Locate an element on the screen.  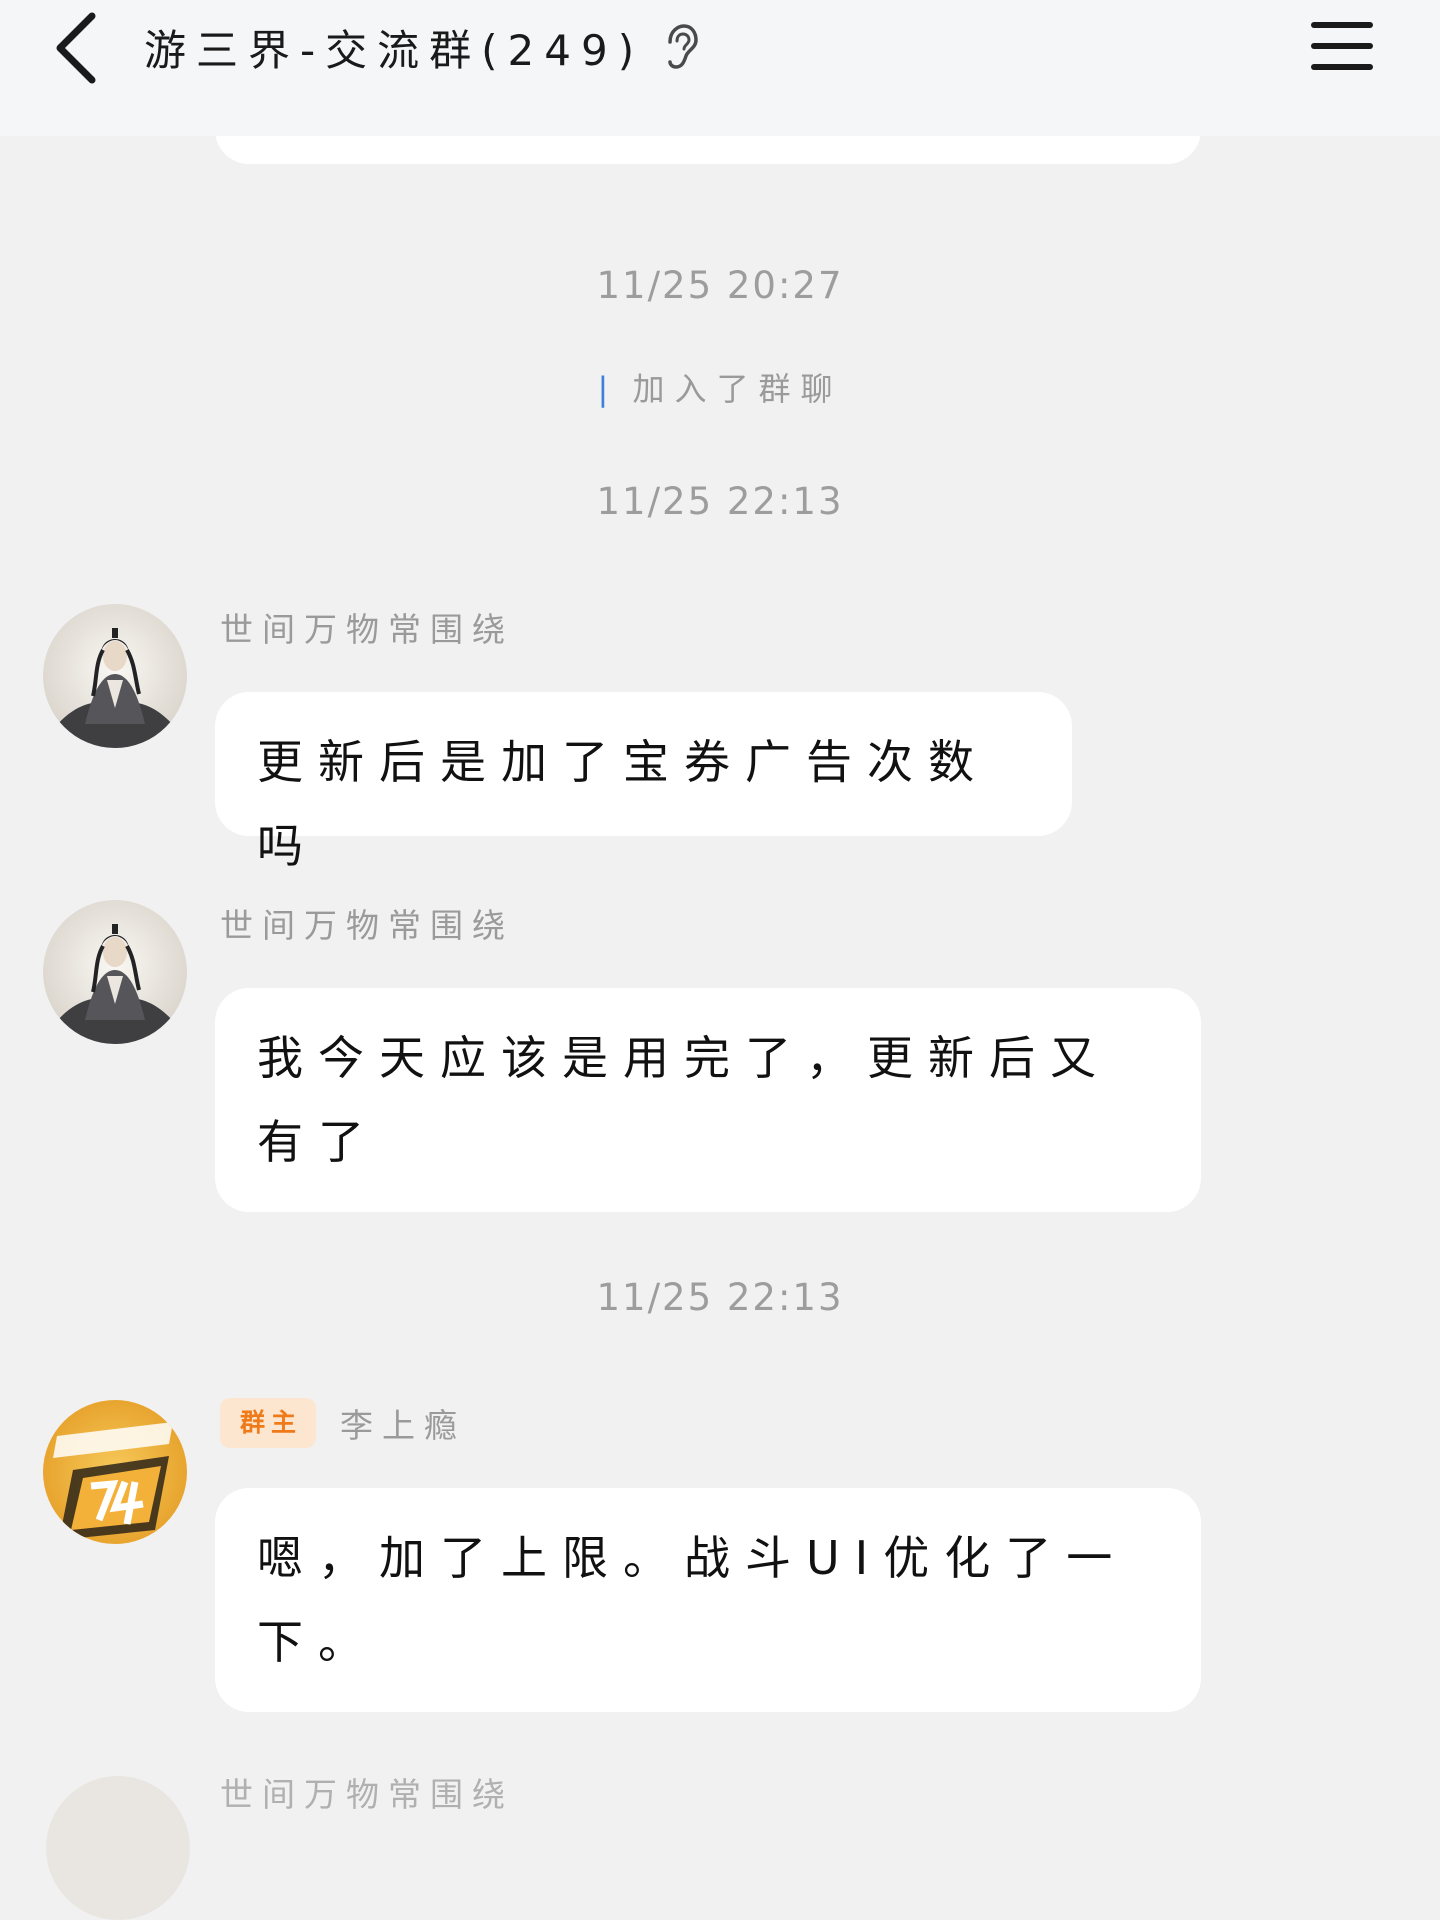
chat-title: 游三界-交流群(249) is located at coordinates (394, 50).